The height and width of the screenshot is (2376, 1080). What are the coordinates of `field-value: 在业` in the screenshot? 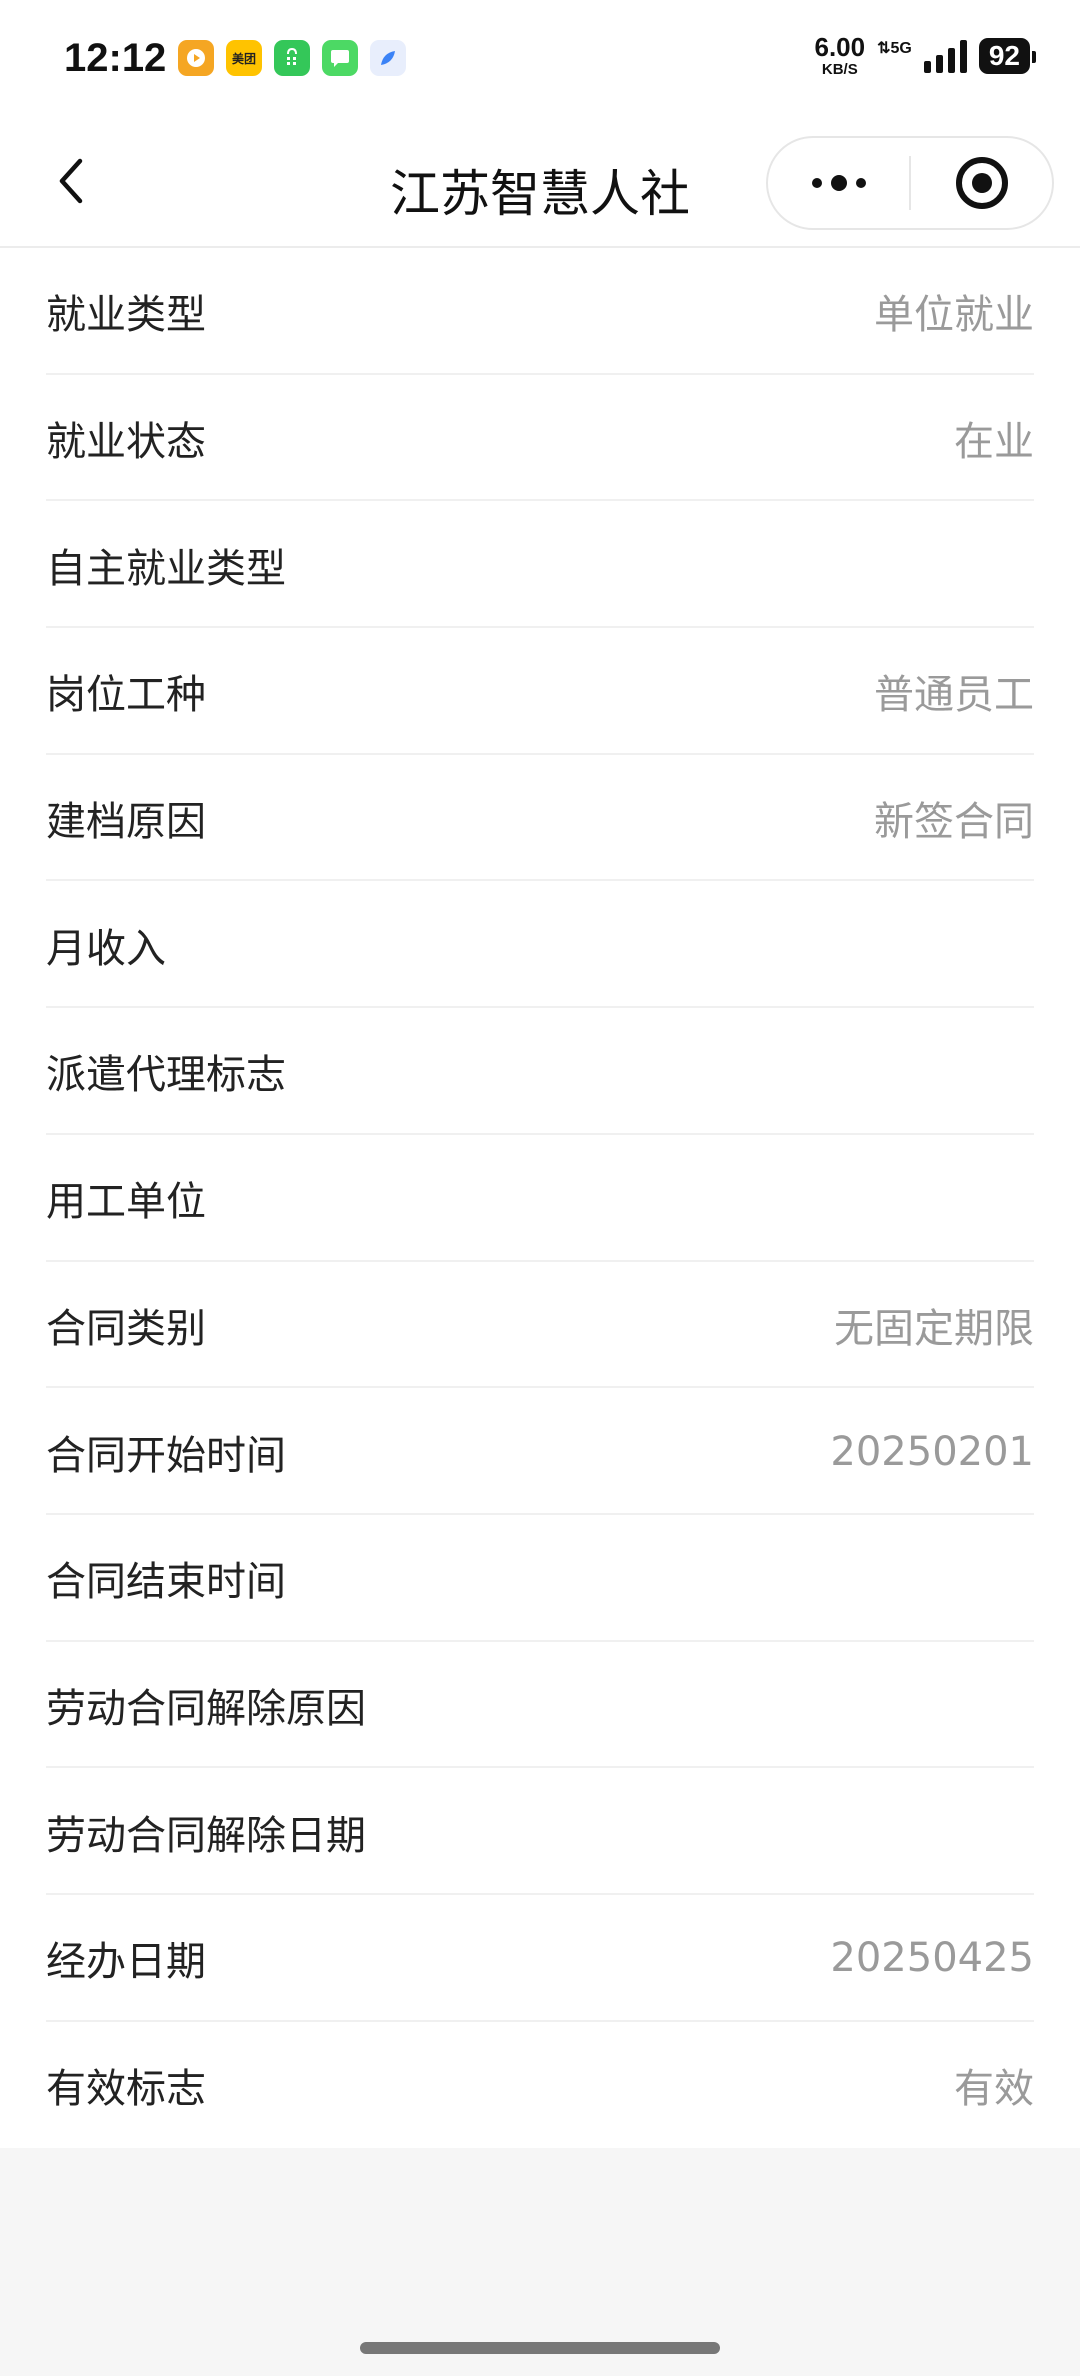 It's located at (994, 442).